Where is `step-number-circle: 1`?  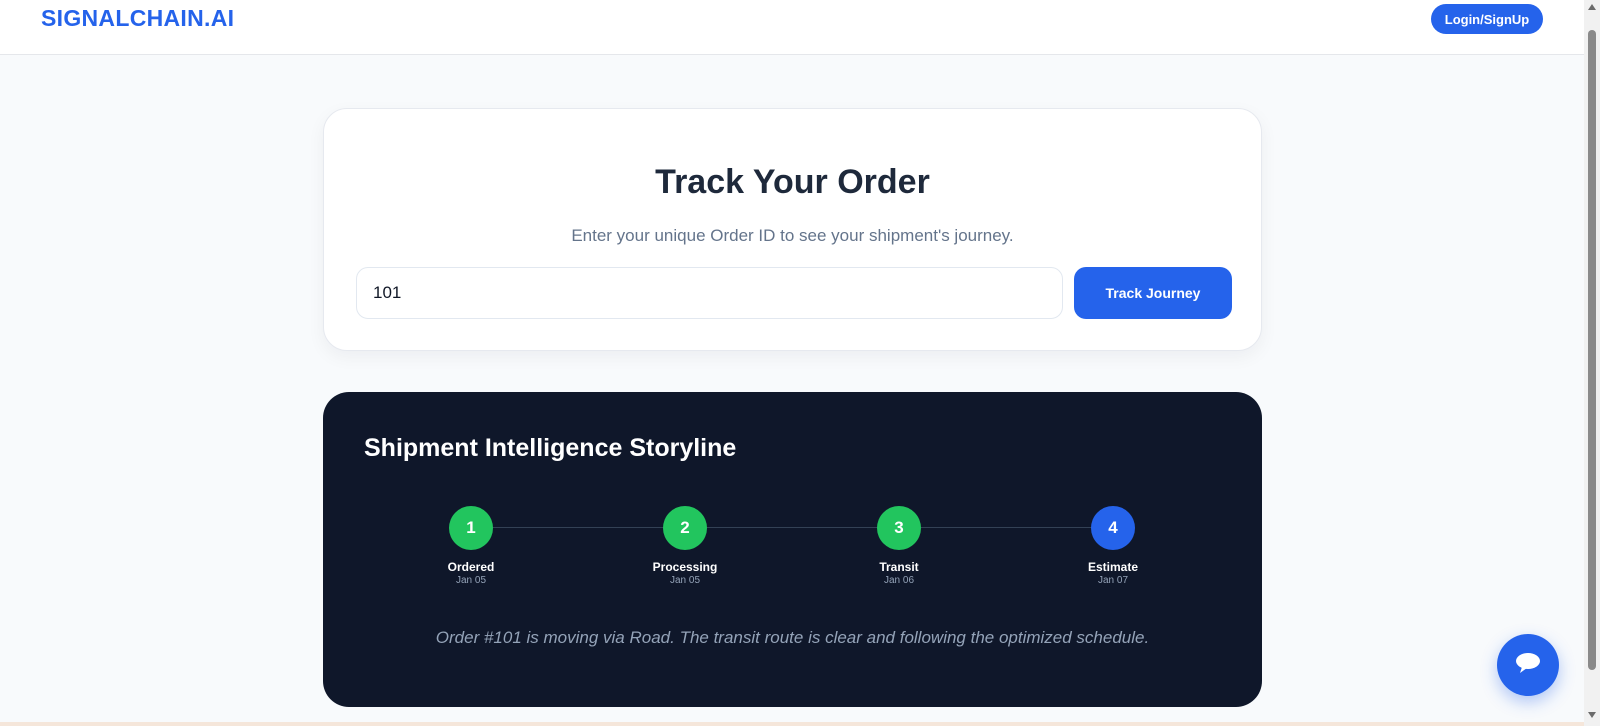 step-number-circle: 1 is located at coordinates (471, 528).